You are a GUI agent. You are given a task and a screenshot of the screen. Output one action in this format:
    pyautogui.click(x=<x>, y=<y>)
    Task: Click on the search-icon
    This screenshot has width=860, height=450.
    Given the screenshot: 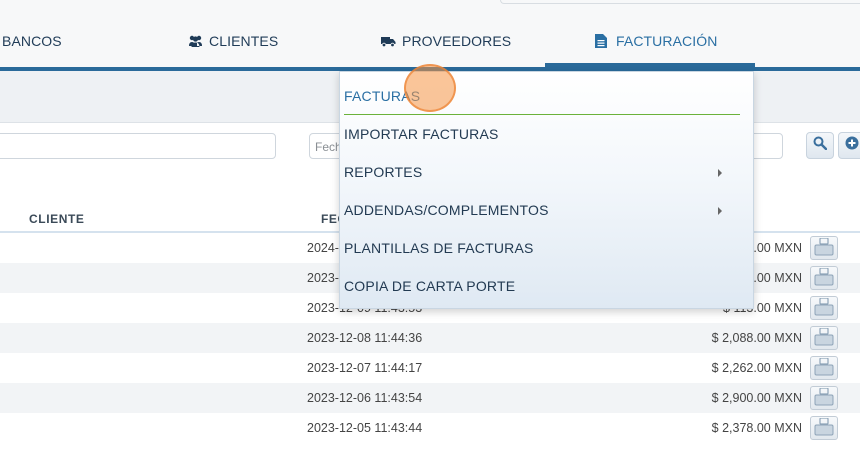 What is the action you would take?
    pyautogui.click(x=820, y=145)
    